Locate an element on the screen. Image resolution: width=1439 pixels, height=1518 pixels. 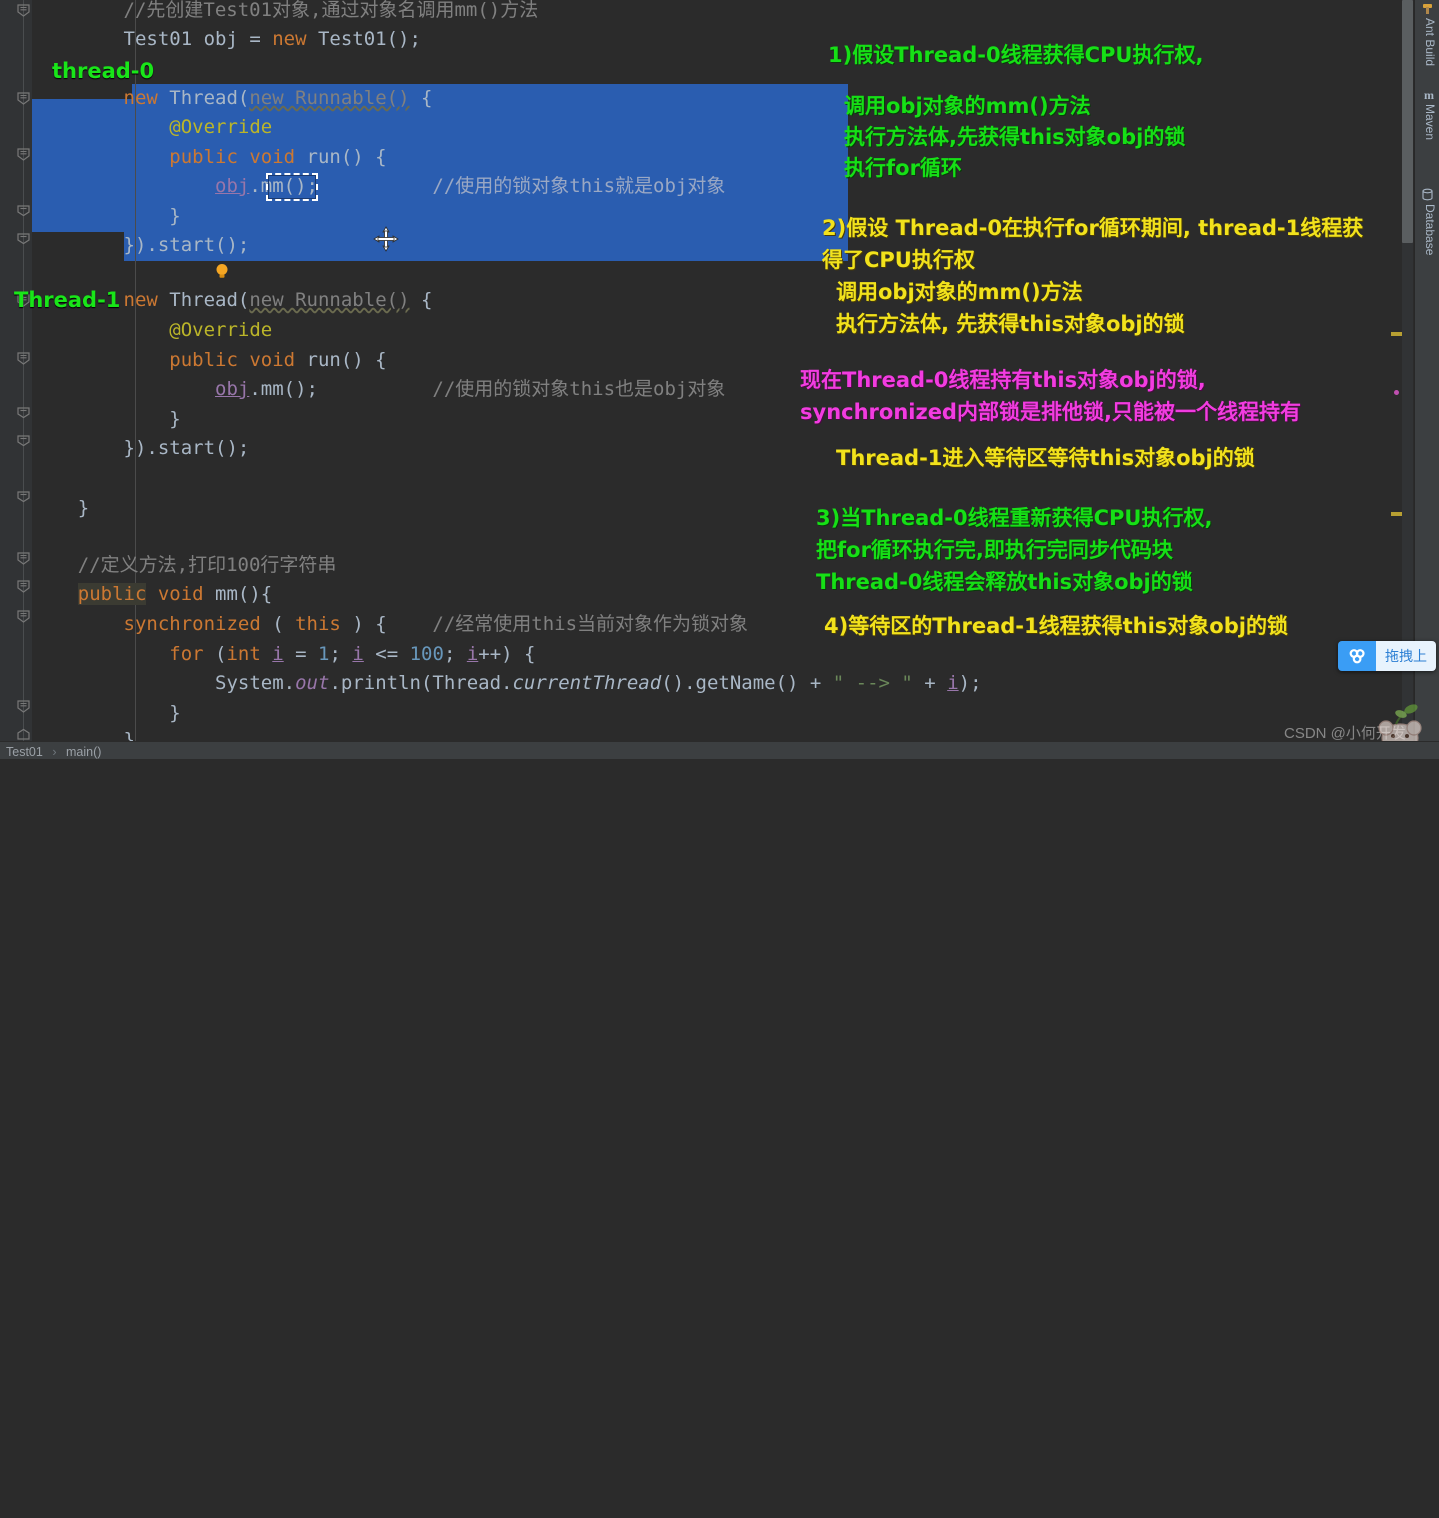
thread1-label: Thread-1 is located at coordinates (67, 300).